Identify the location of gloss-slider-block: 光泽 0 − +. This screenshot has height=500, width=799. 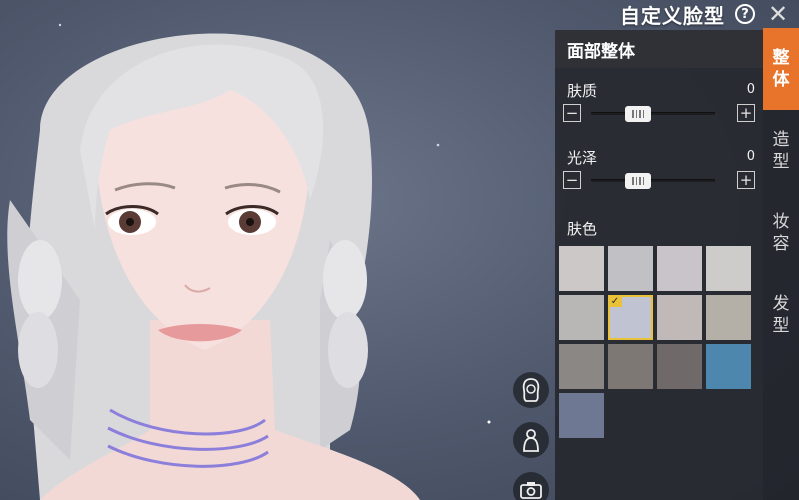
(659, 177).